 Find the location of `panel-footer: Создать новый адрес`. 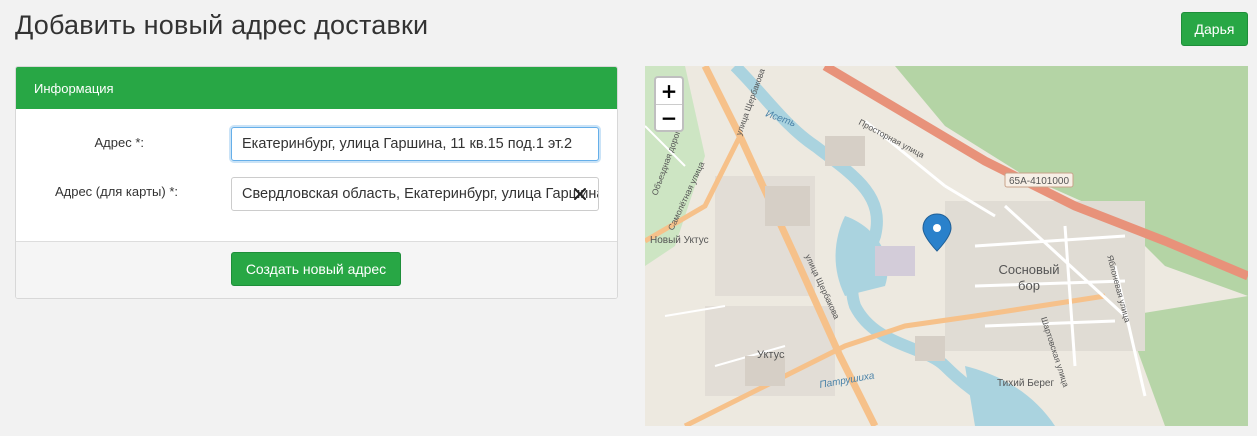

panel-footer: Создать новый адрес is located at coordinates (316, 269).